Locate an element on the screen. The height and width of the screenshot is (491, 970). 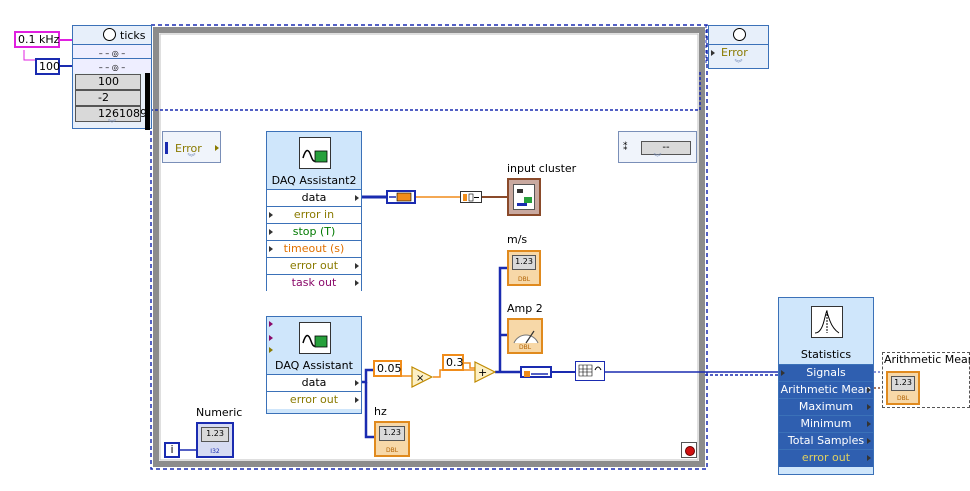
daq-assistant-title: DAQ Assistant is located at coordinates (314, 365).